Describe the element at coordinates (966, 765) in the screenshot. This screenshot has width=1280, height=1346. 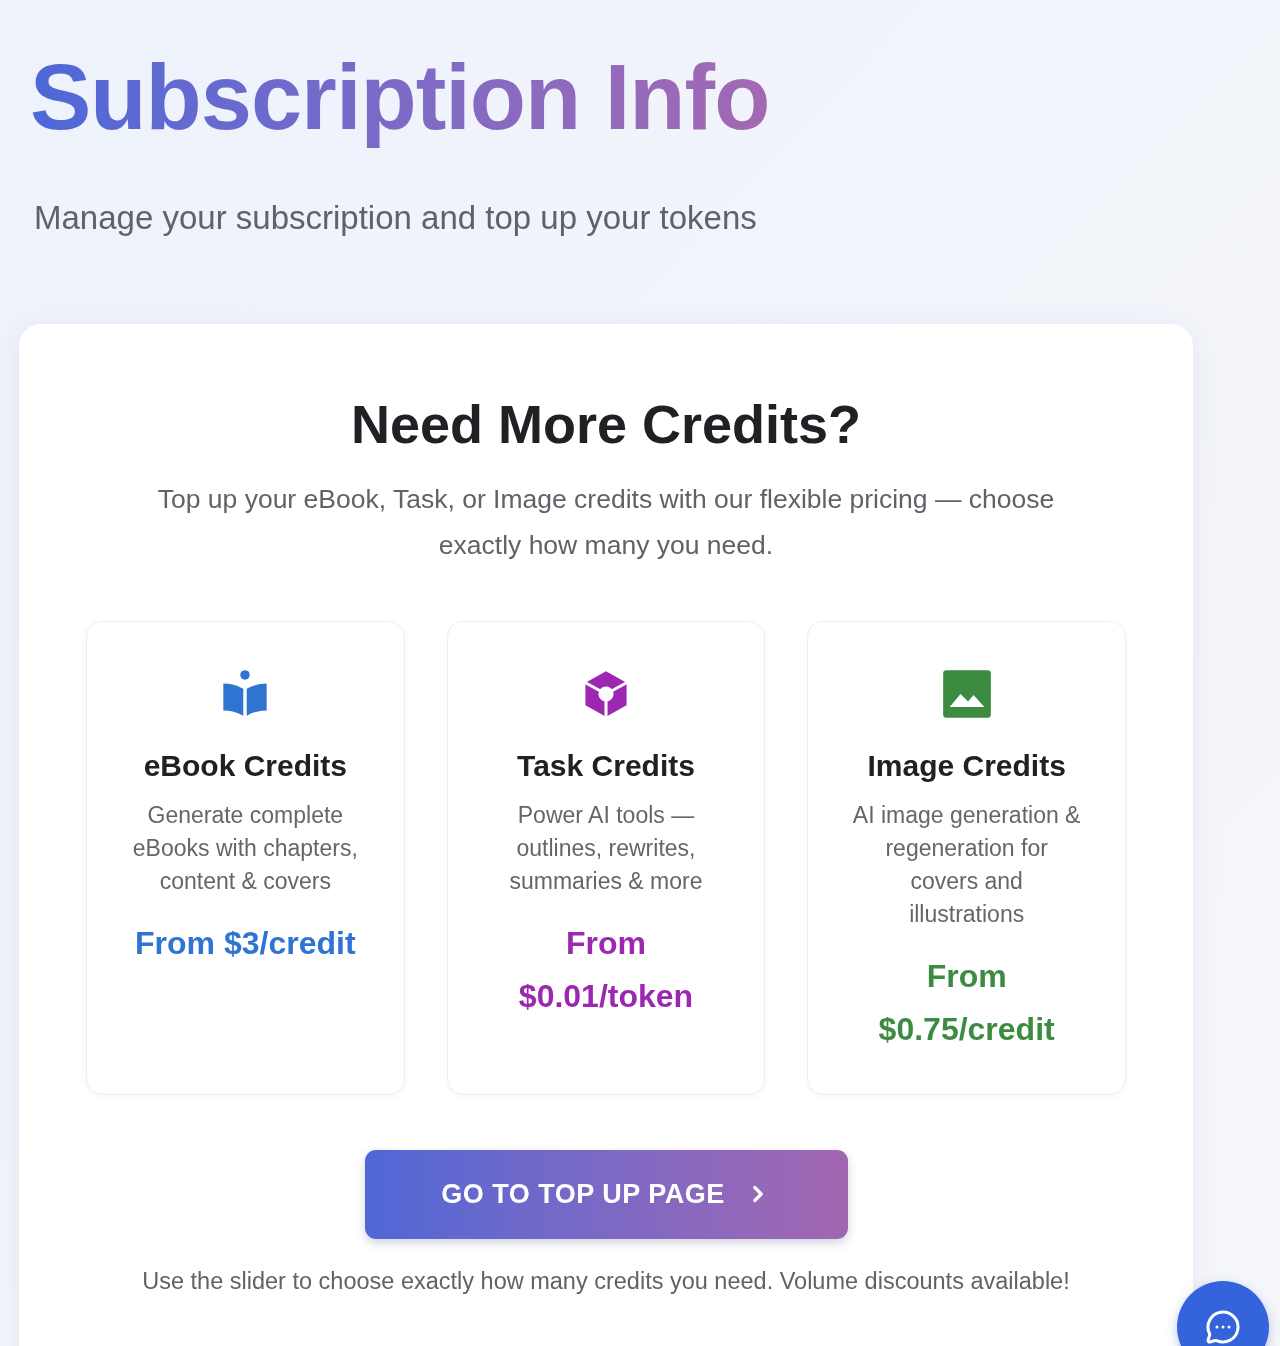
I see `plan-title: Image Credits` at that location.